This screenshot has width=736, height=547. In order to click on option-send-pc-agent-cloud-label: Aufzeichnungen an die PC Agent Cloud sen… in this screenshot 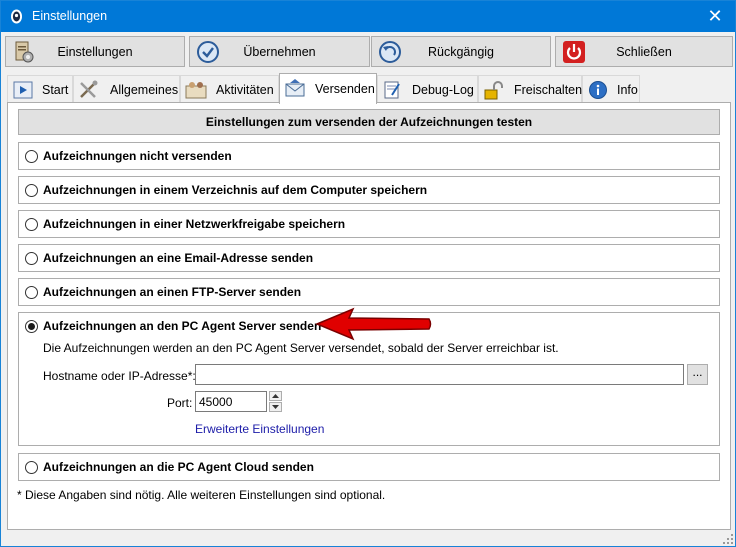, I will do `click(178, 467)`.